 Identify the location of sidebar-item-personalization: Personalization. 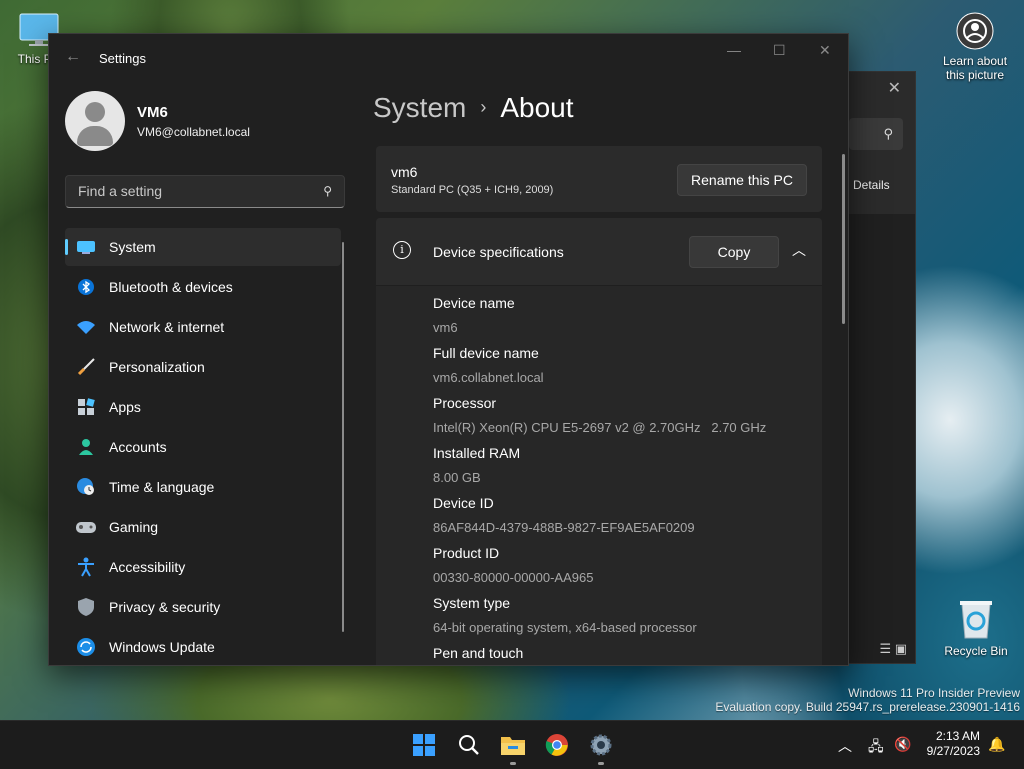
(203, 367).